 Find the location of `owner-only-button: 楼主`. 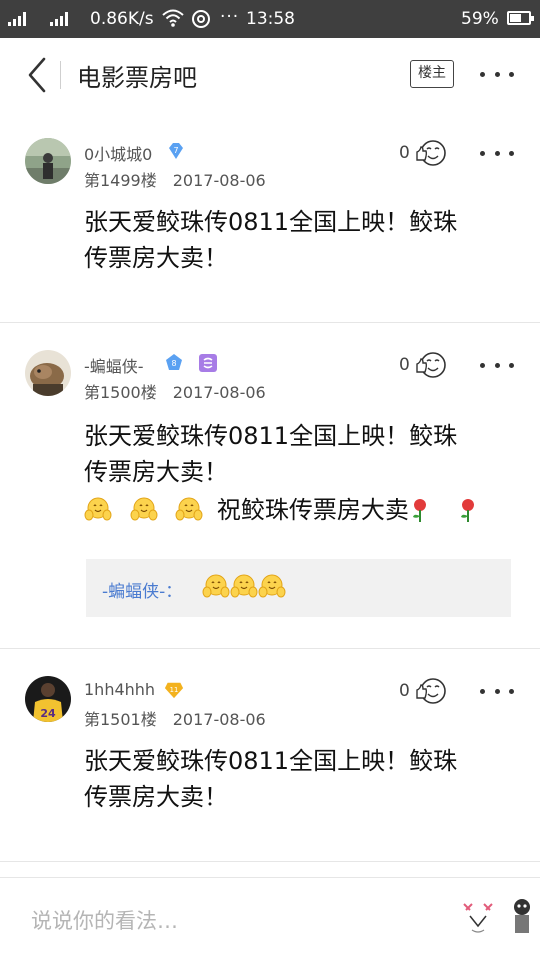

owner-only-button: 楼主 is located at coordinates (432, 74).